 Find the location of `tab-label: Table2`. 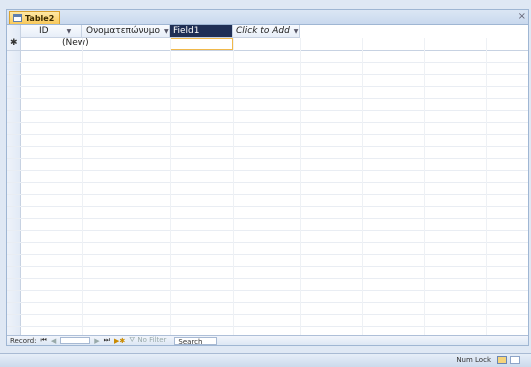

tab-label: Table2 is located at coordinates (40, 18).